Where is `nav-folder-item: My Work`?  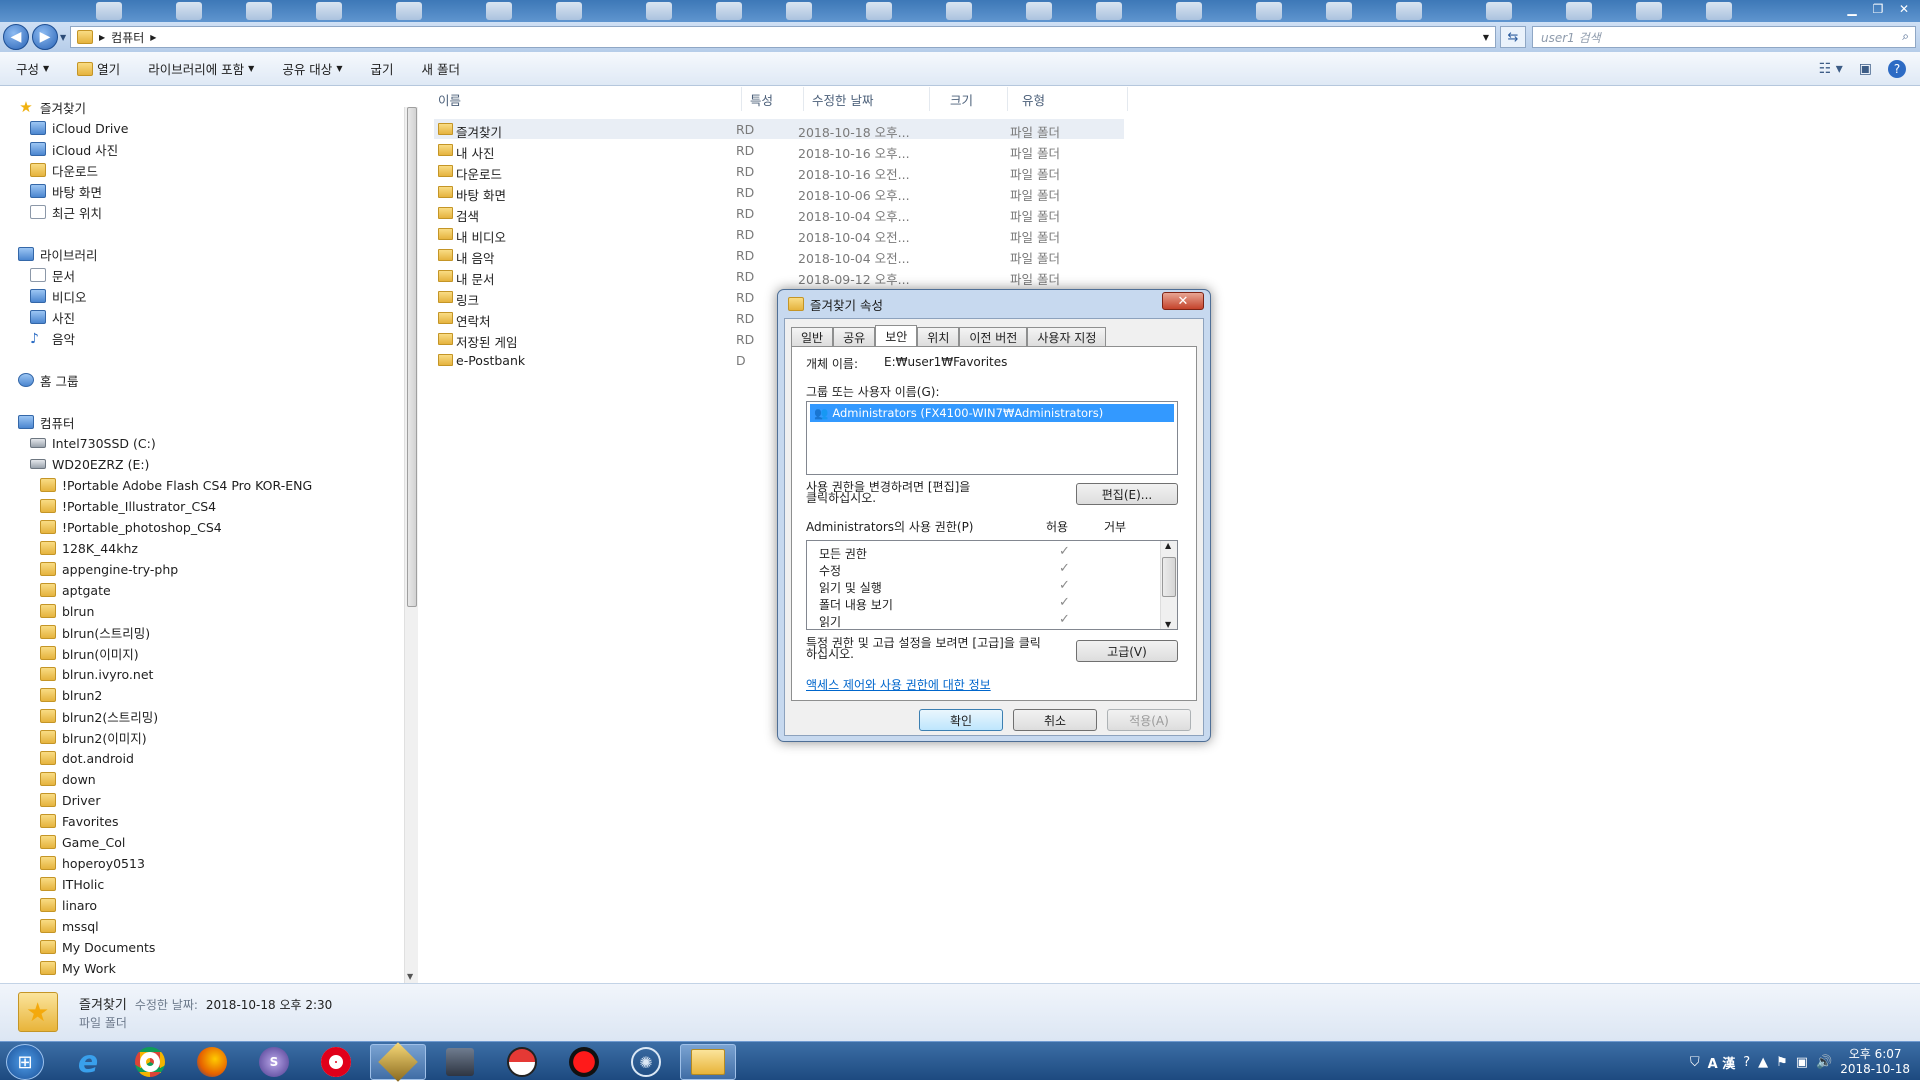 nav-folder-item: My Work is located at coordinates (78, 968).